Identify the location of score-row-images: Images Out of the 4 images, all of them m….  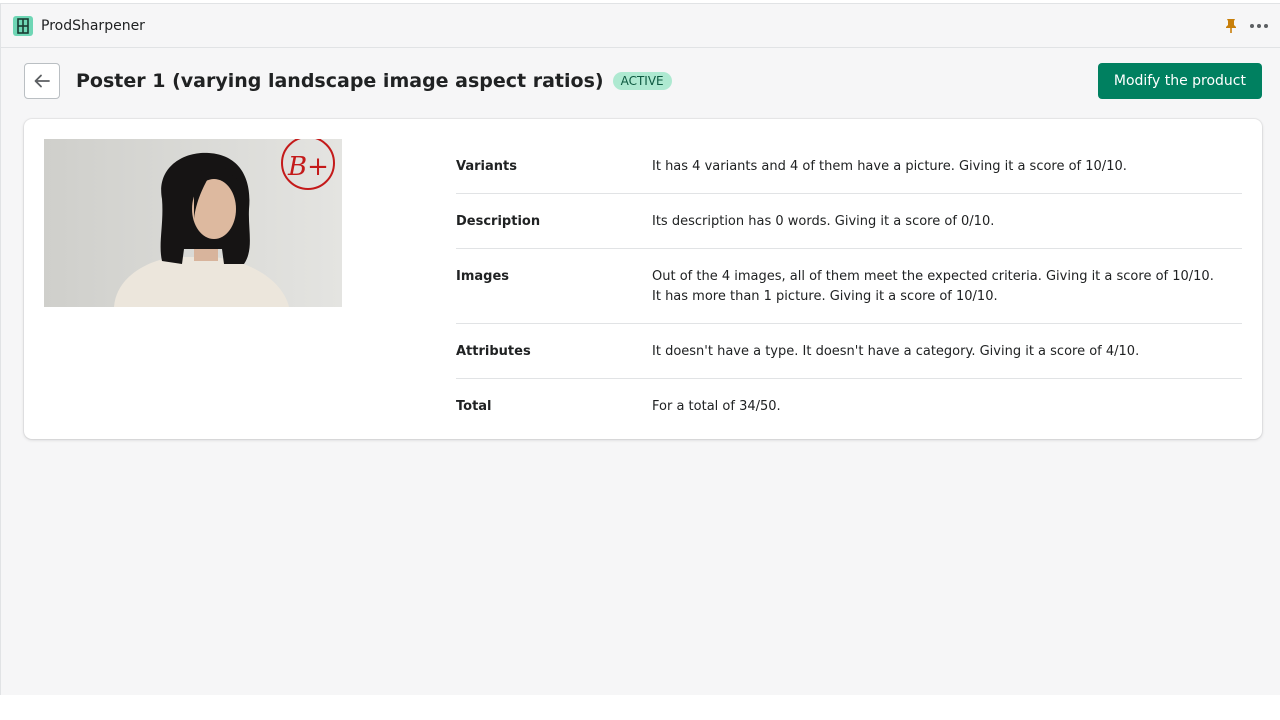
(849, 286).